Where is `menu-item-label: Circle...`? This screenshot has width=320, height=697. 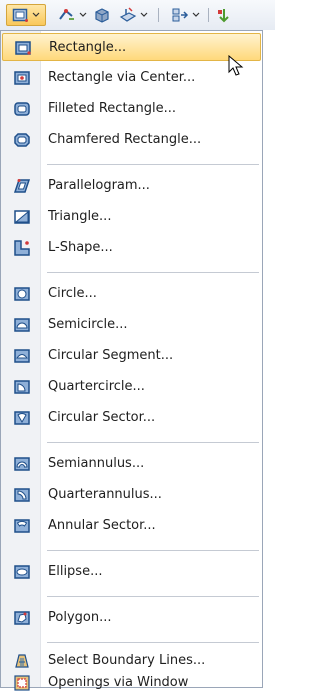
menu-item-label: Circle... is located at coordinates (72, 293).